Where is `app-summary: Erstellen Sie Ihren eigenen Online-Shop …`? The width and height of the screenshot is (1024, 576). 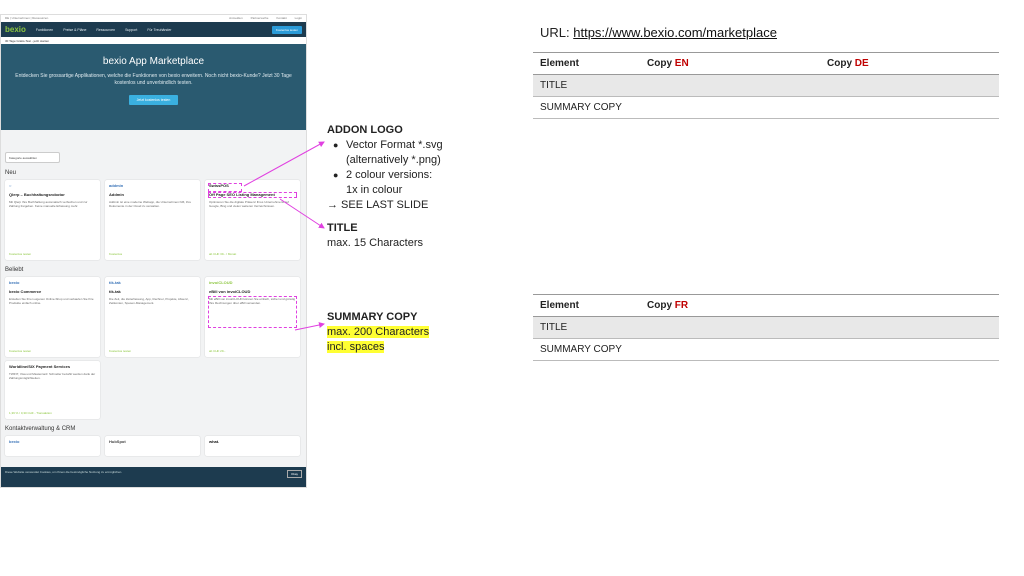 app-summary: Erstellen Sie Ihren eigenen Online-Shop … is located at coordinates (51, 301).